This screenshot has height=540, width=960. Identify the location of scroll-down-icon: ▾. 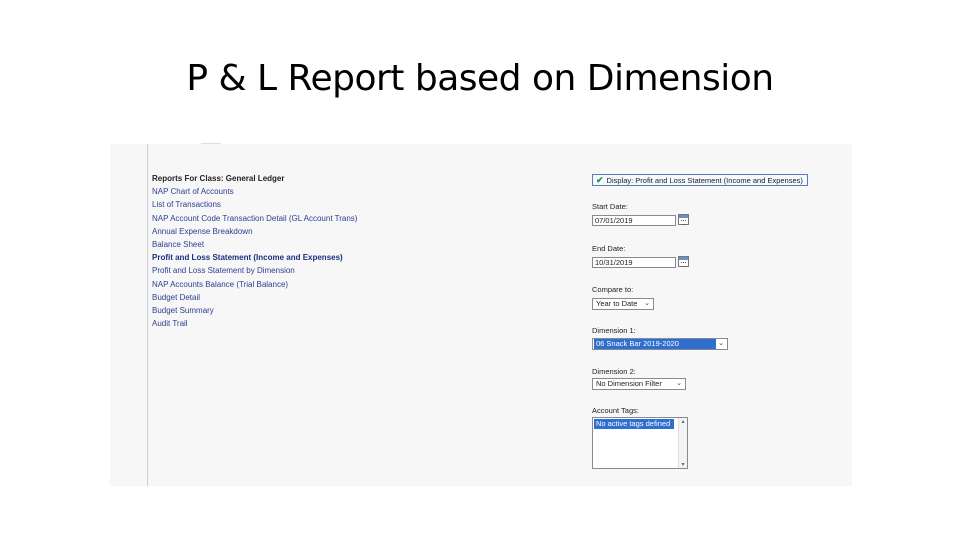
(683, 464).